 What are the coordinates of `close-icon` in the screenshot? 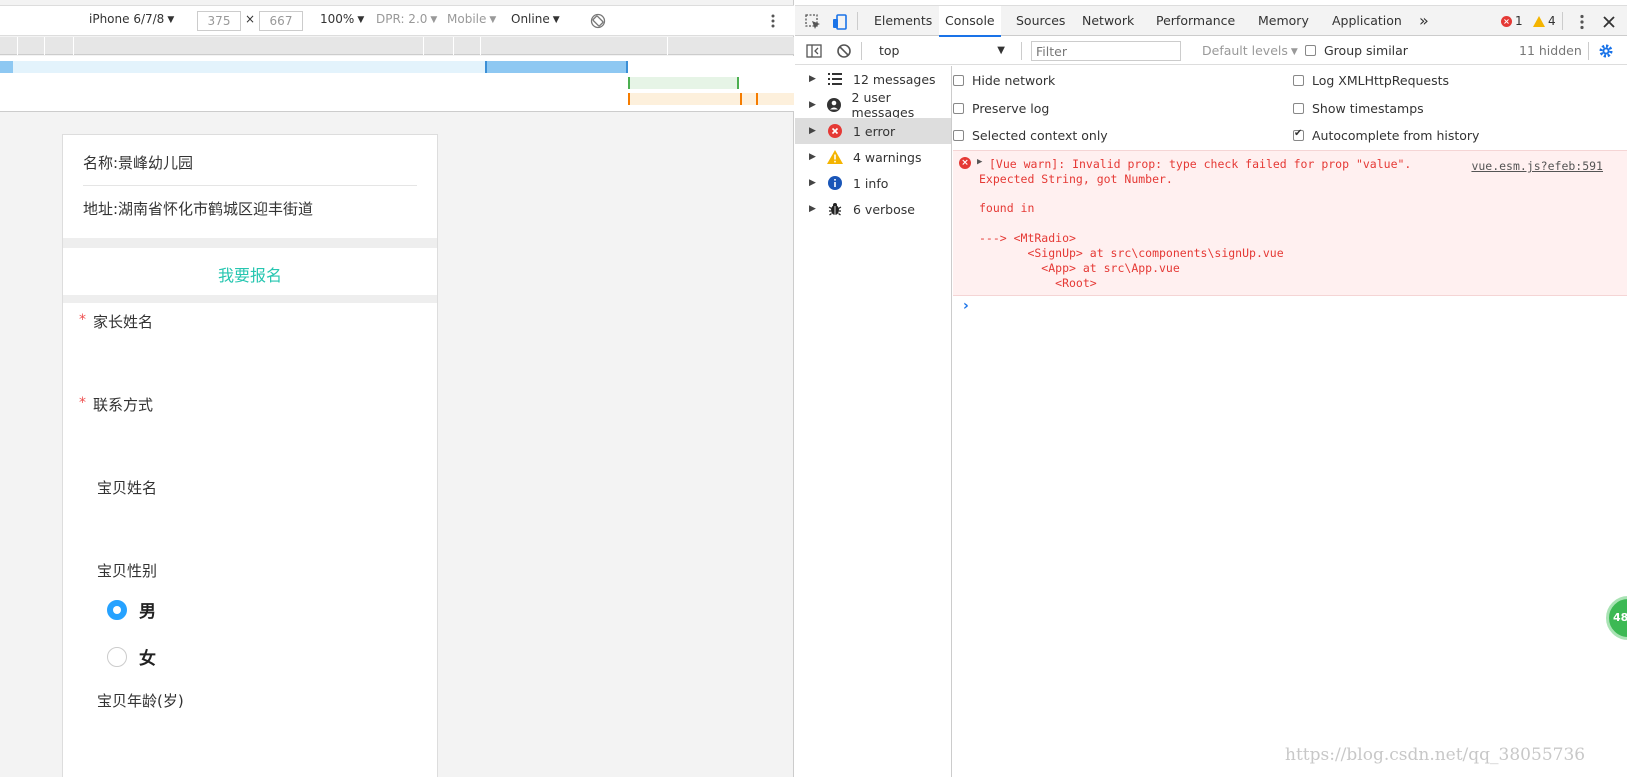 It's located at (1609, 22).